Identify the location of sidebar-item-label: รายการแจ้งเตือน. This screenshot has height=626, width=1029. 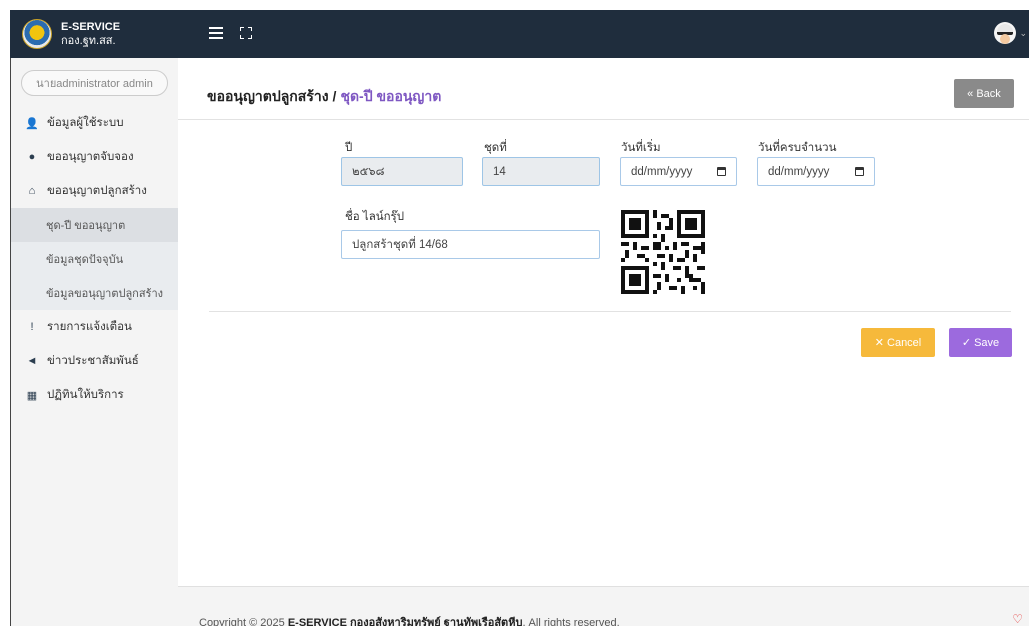
(89, 327).